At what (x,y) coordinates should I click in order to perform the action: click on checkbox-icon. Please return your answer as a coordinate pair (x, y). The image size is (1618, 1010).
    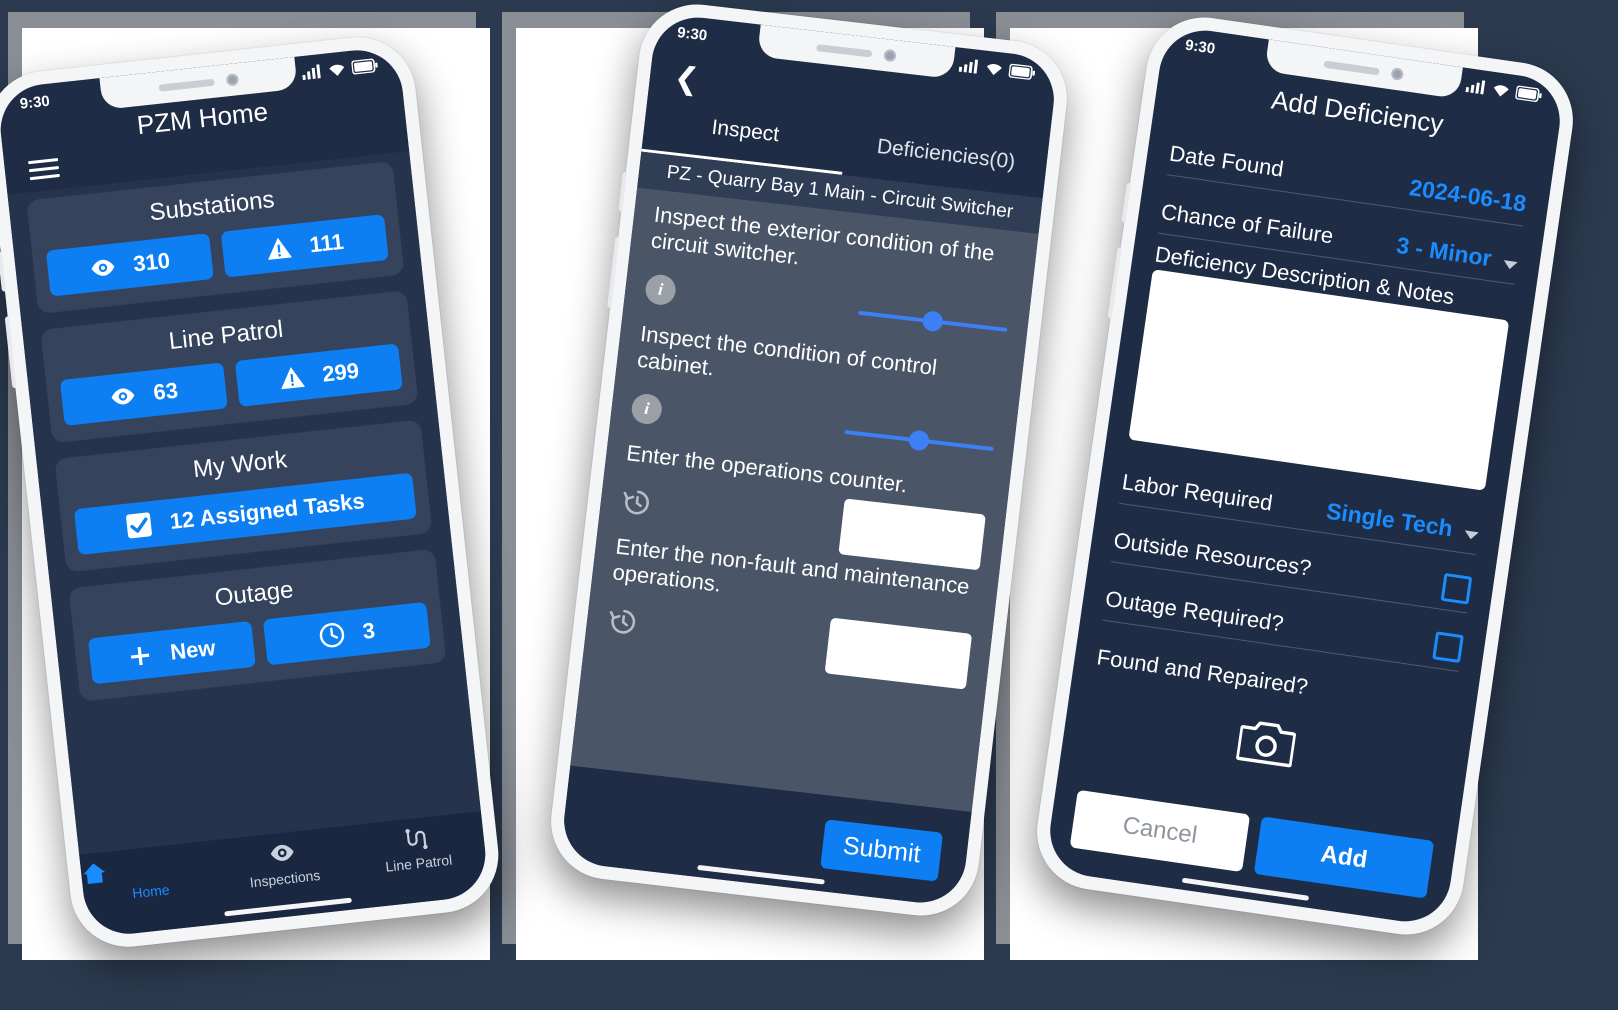
    Looking at the image, I should click on (139, 525).